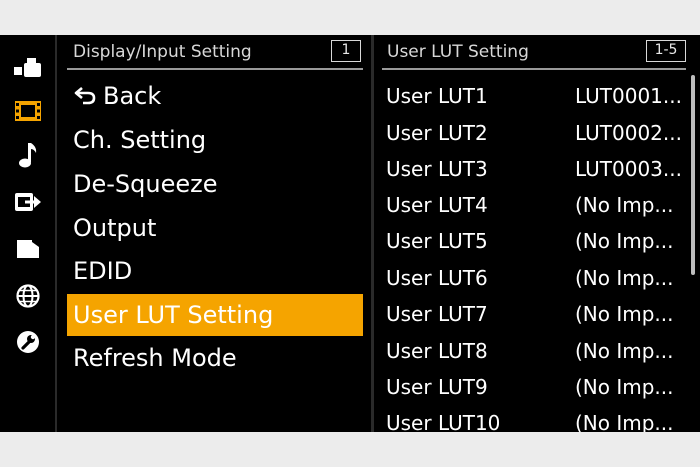  Describe the element at coordinates (28, 68) in the screenshot. I see `camera-icon` at that location.